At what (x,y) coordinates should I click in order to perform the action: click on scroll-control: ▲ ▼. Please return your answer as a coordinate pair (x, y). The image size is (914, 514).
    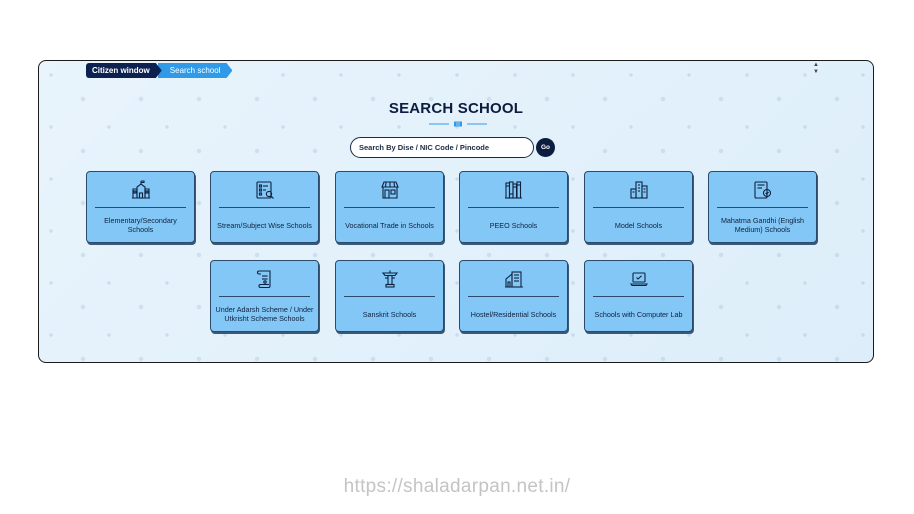
    Looking at the image, I should click on (816, 69).